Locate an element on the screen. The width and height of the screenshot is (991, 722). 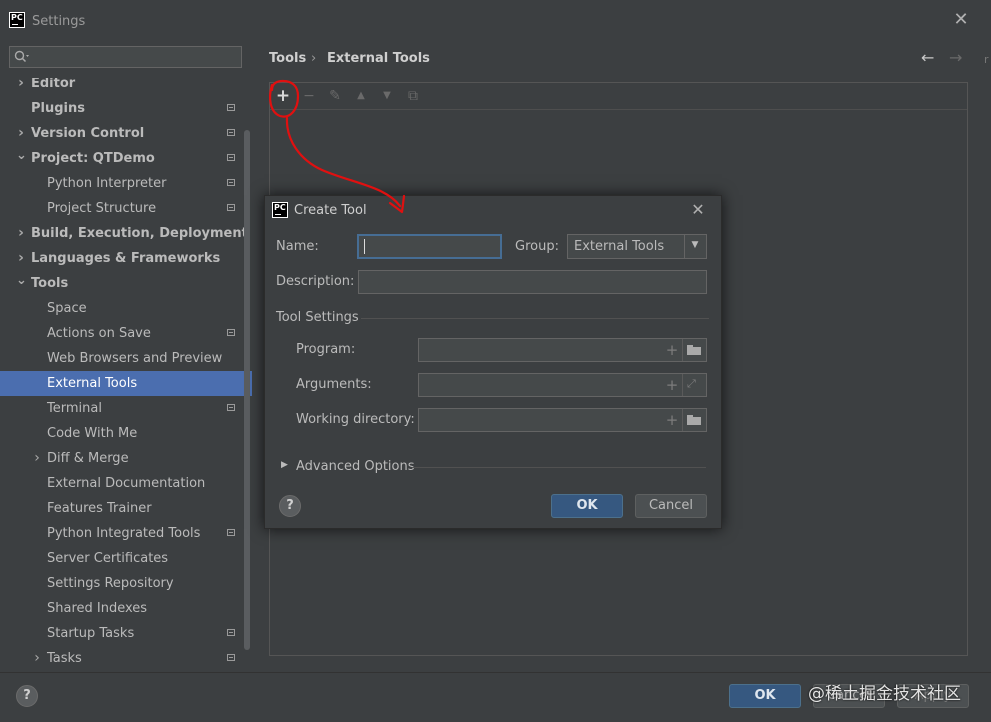
group-value: External Tools is located at coordinates (619, 246).